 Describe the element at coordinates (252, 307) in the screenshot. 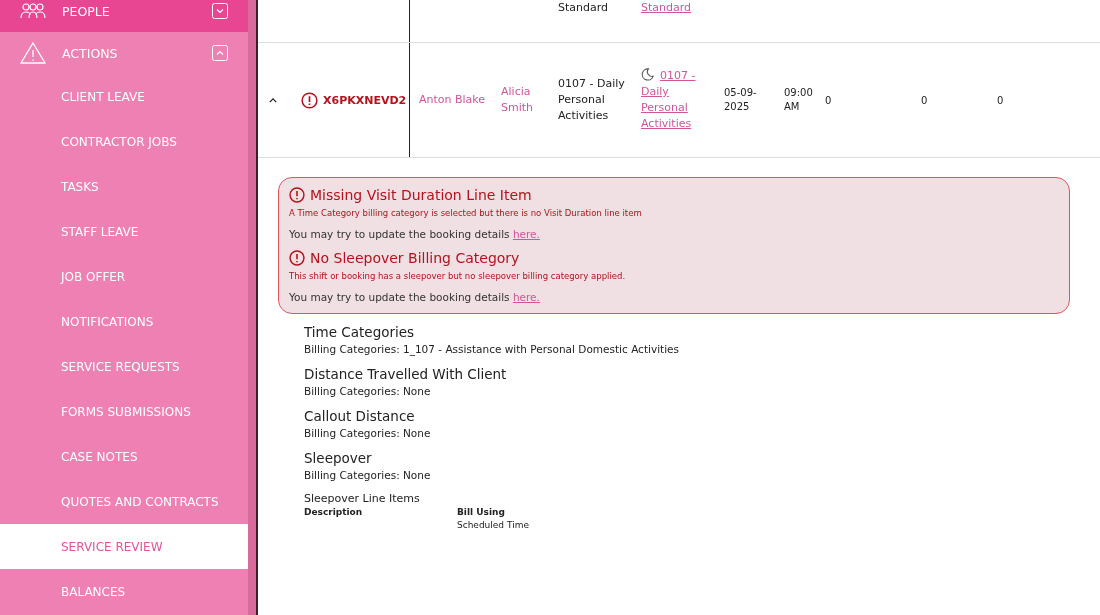

I see `scrollbar` at that location.